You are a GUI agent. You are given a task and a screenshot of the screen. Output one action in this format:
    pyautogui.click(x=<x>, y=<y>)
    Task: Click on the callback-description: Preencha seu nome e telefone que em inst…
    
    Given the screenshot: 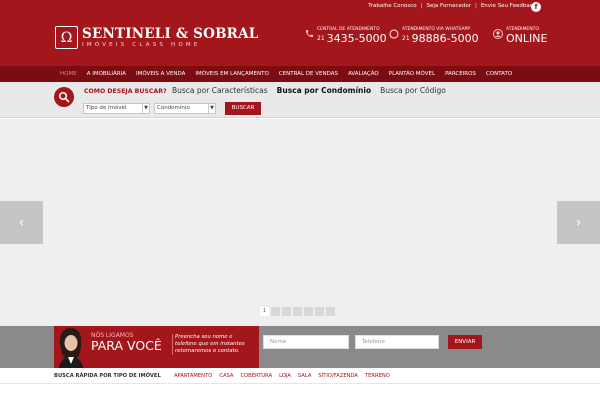 What is the action you would take?
    pyautogui.click(x=212, y=344)
    